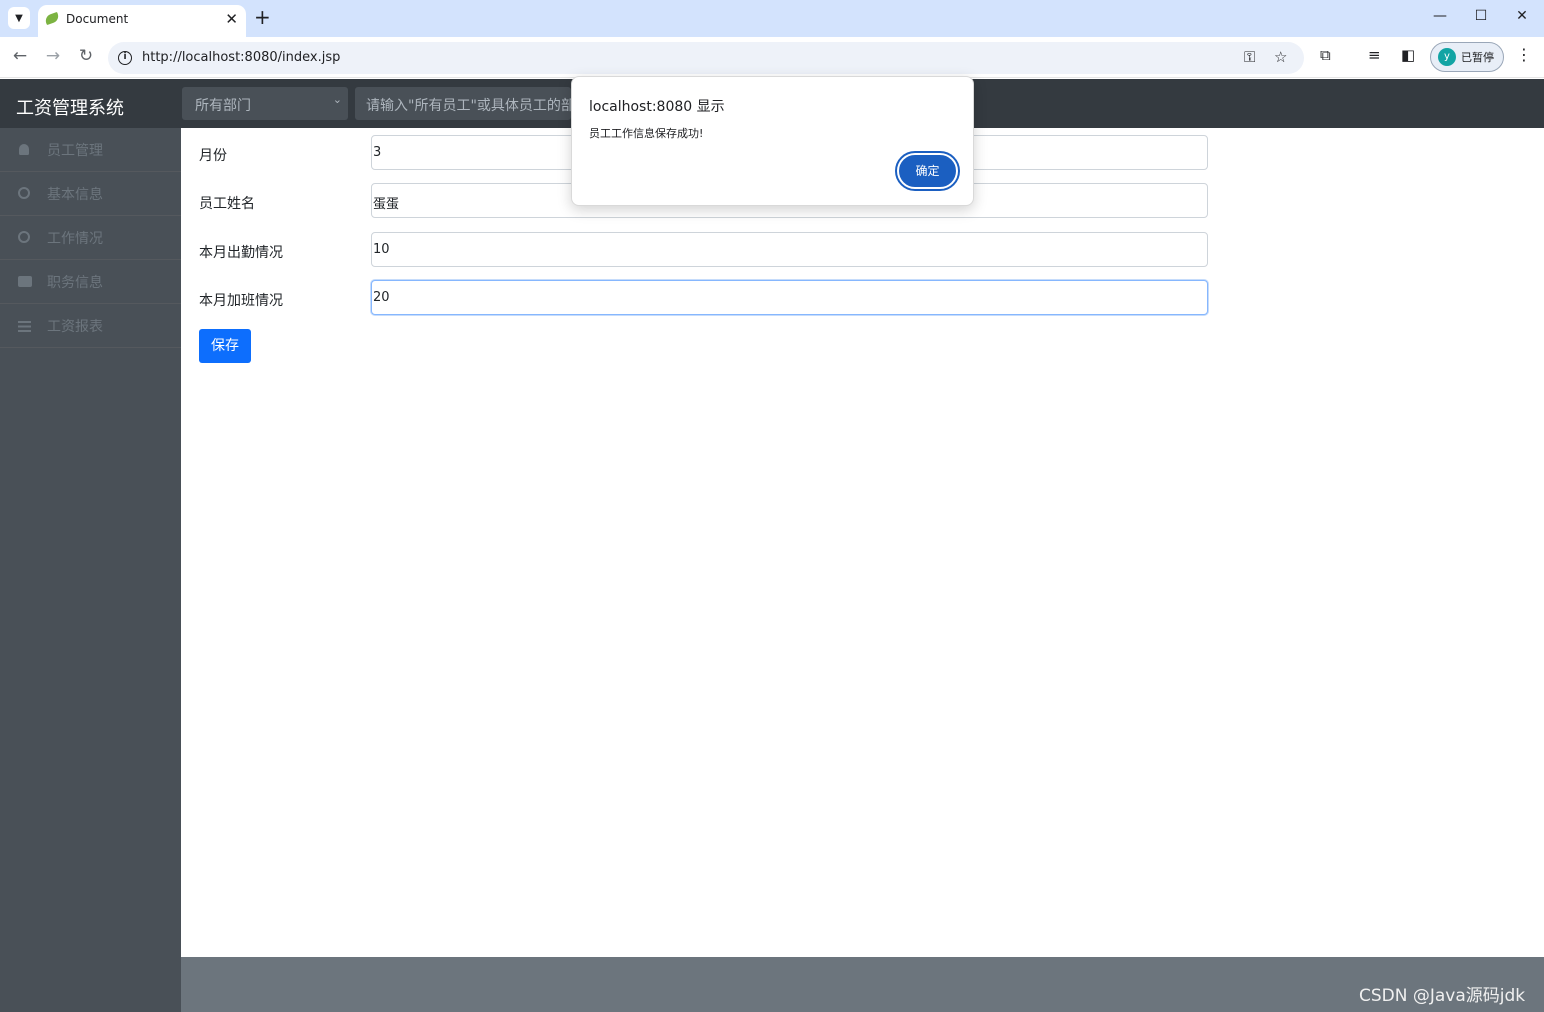 This screenshot has height=1012, width=1544. What do you see at coordinates (75, 239) in the screenshot?
I see `sidebar-item-label: 工作情况` at bounding box center [75, 239].